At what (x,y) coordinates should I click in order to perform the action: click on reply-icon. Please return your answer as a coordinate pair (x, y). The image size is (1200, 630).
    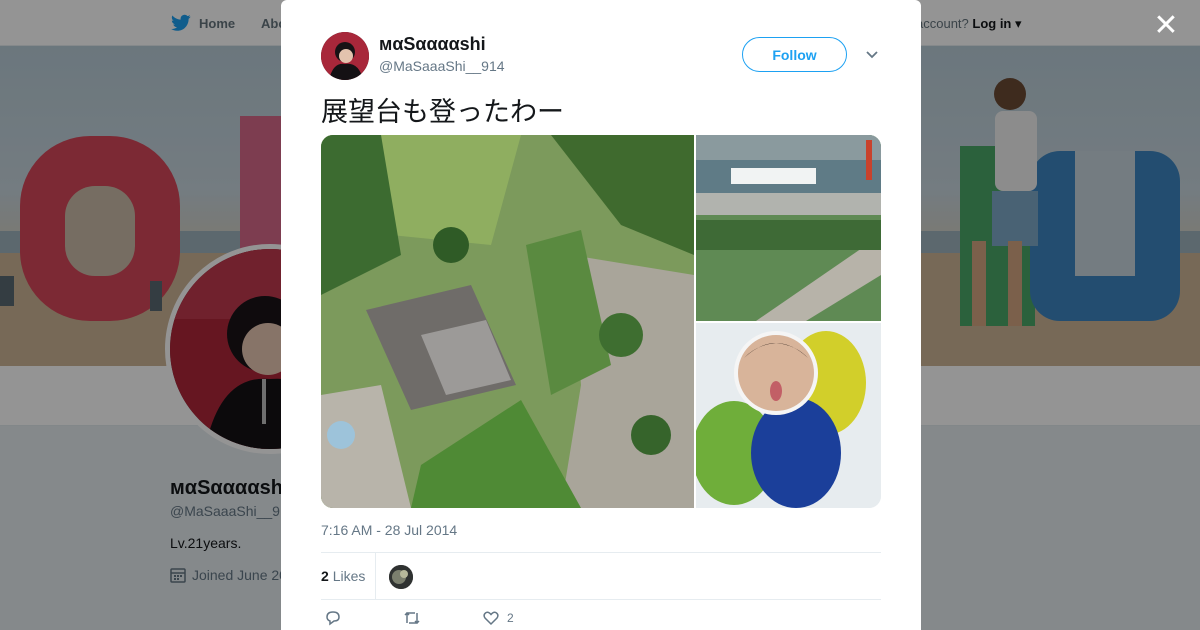
    Looking at the image, I should click on (333, 618).